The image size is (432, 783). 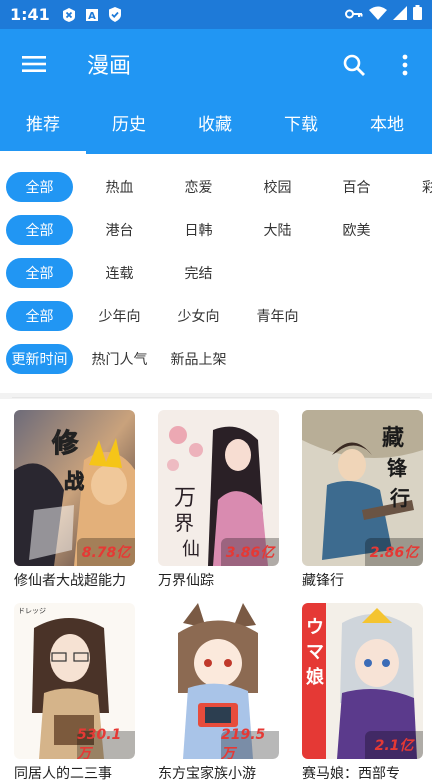 I want to click on tab-history: 历史, so click(x=129, y=126).